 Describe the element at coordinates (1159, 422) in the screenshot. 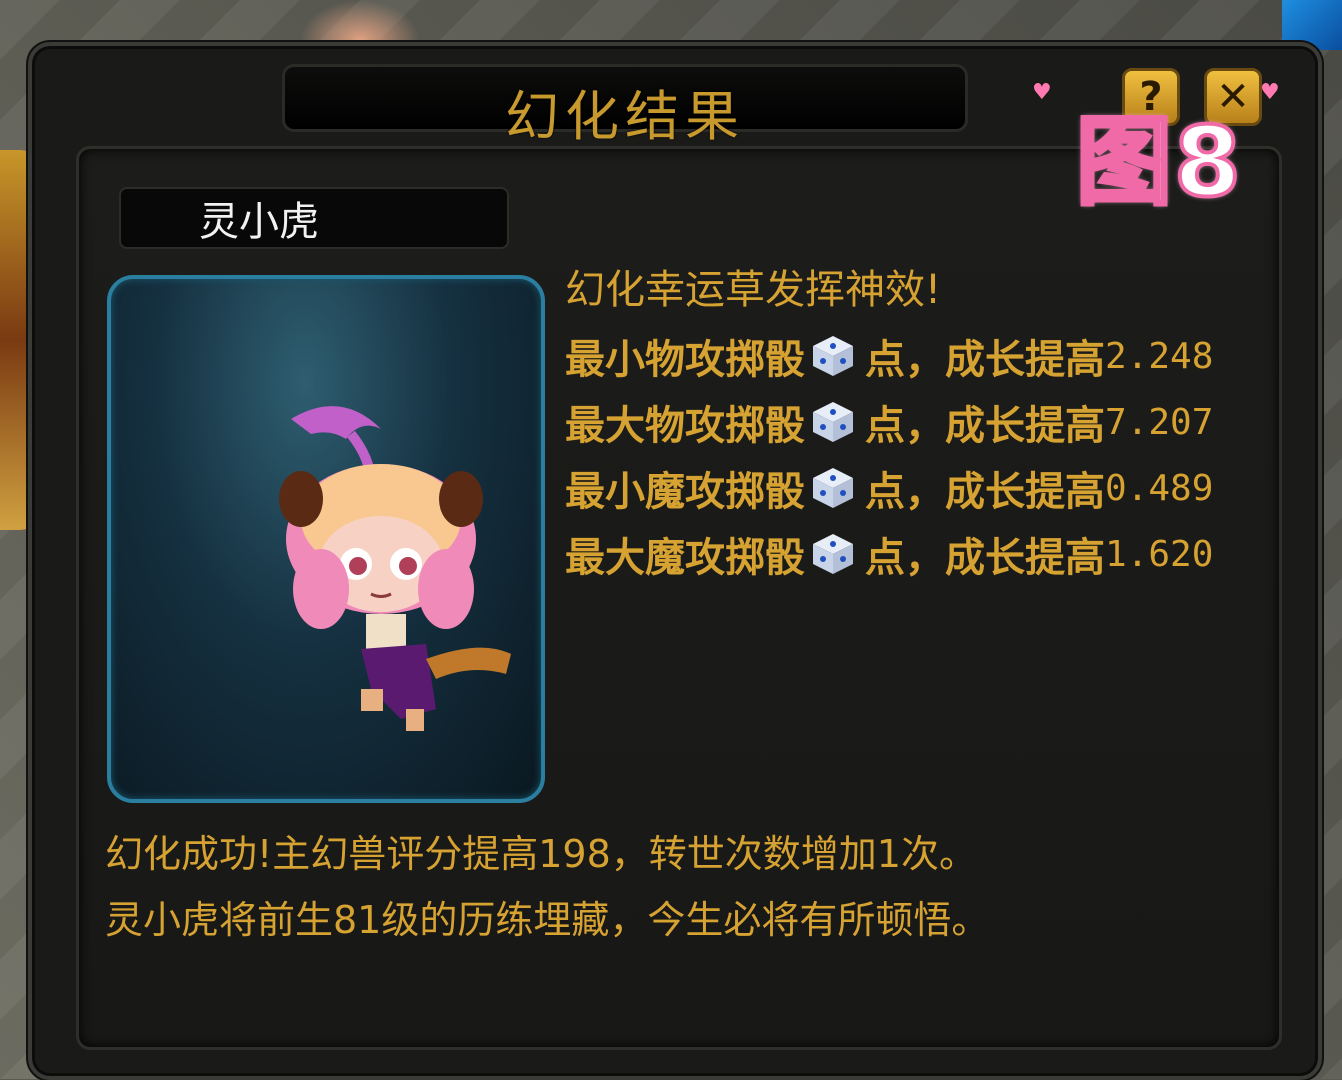

I see `stat-value: 7.207` at that location.